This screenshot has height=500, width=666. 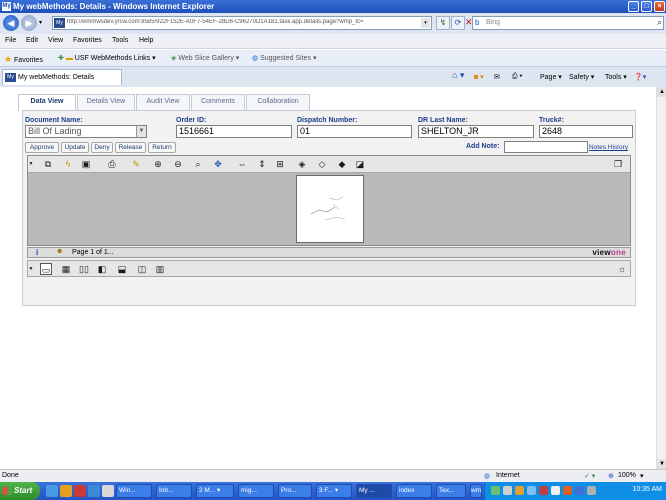 What do you see at coordinates (661, 278) in the screenshot?
I see `vertical-scrollbar: ▲ ▼` at bounding box center [661, 278].